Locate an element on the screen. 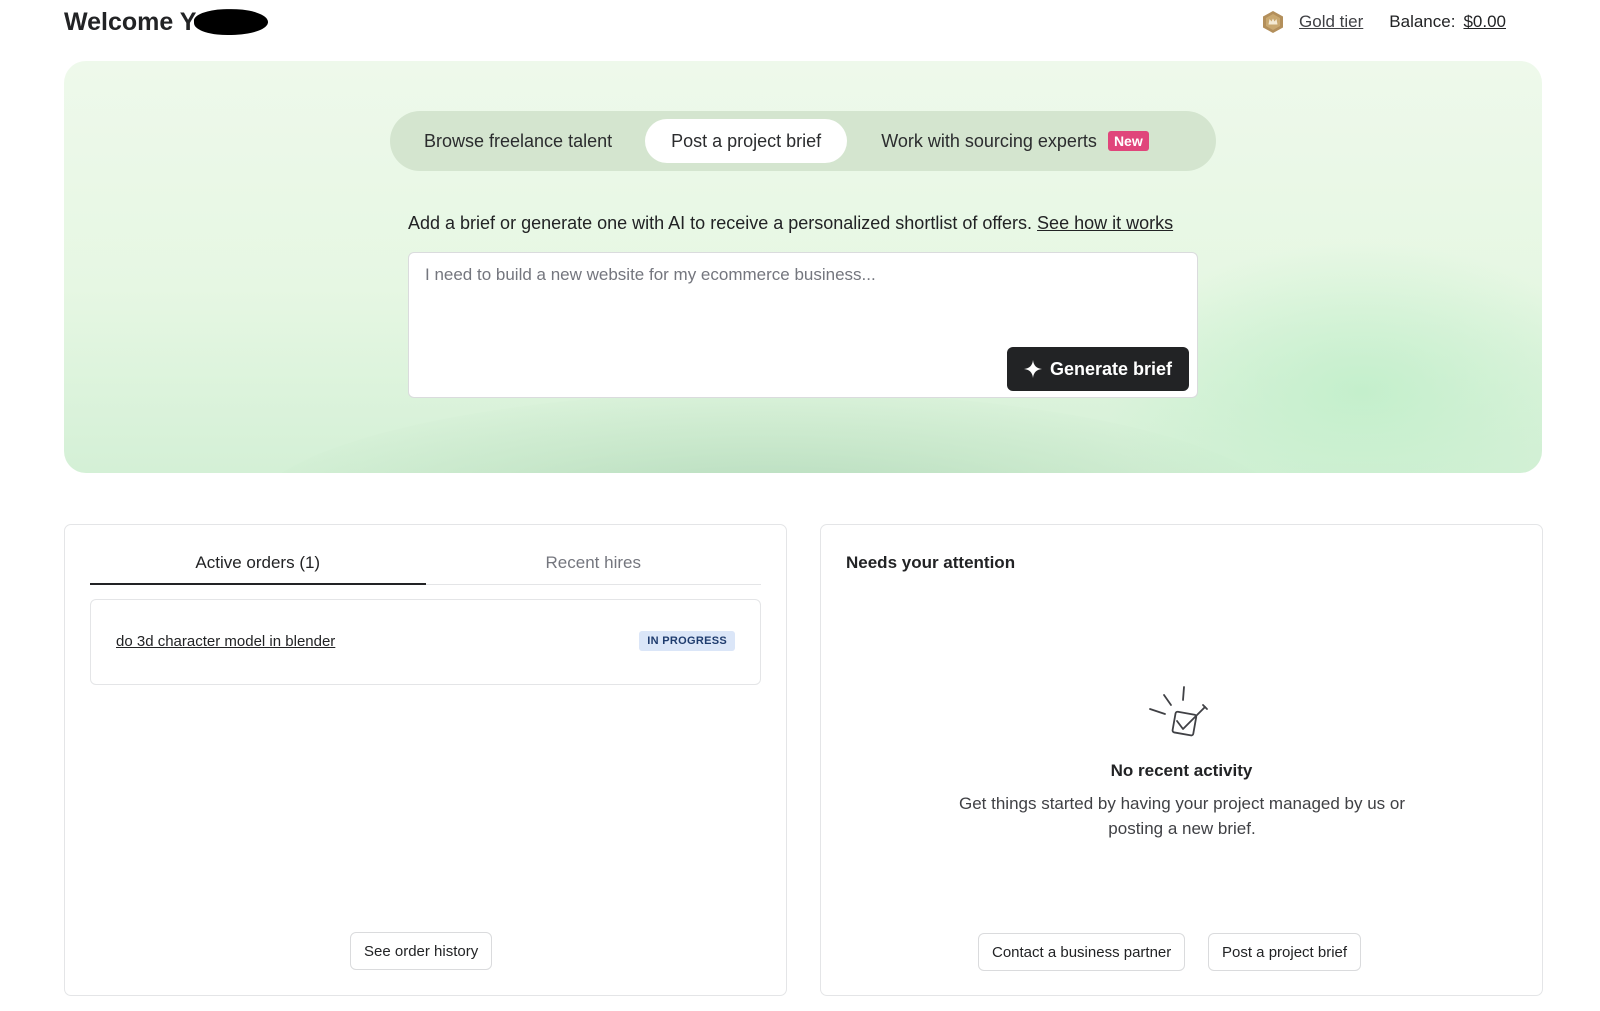 The image size is (1600, 1011). status-badge: IN PROGRESS is located at coordinates (687, 641).